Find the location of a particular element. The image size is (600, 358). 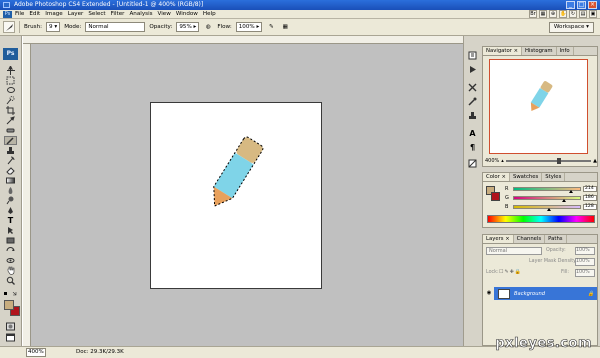

3d-rotate-tool-icon is located at coordinates (10, 250).